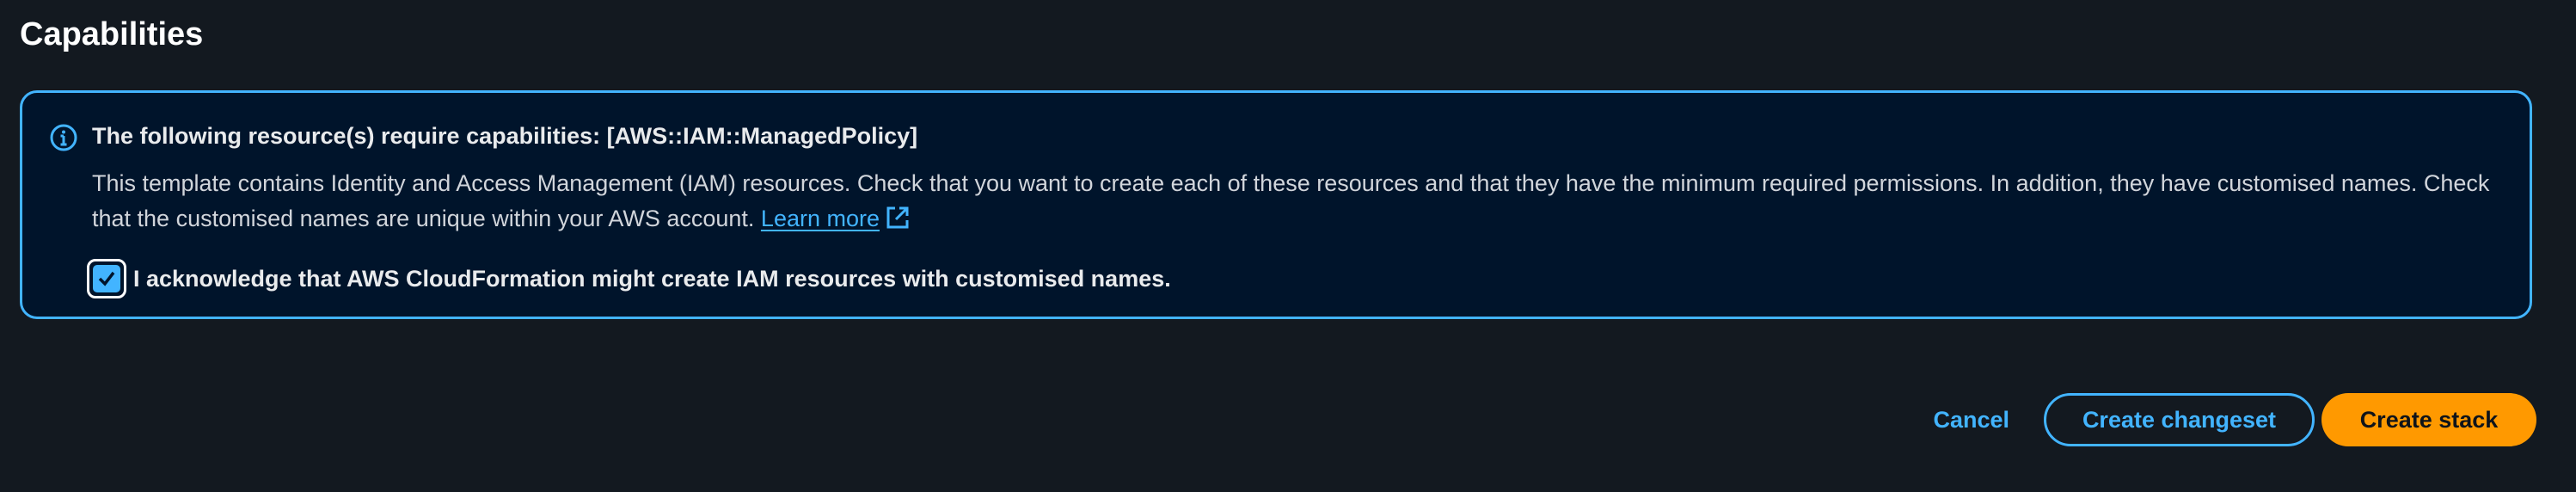 The image size is (2576, 492). What do you see at coordinates (112, 34) in the screenshot?
I see `section-title: Capabilities` at bounding box center [112, 34].